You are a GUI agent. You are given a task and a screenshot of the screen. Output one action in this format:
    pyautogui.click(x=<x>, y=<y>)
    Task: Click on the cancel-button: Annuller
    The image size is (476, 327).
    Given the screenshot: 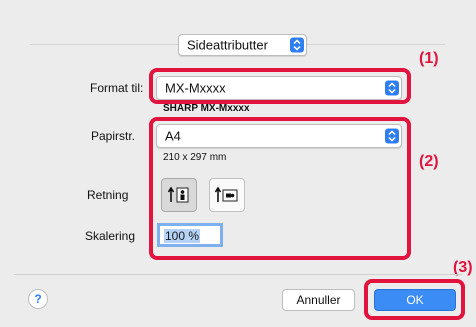 What is the action you would take?
    pyautogui.click(x=318, y=300)
    